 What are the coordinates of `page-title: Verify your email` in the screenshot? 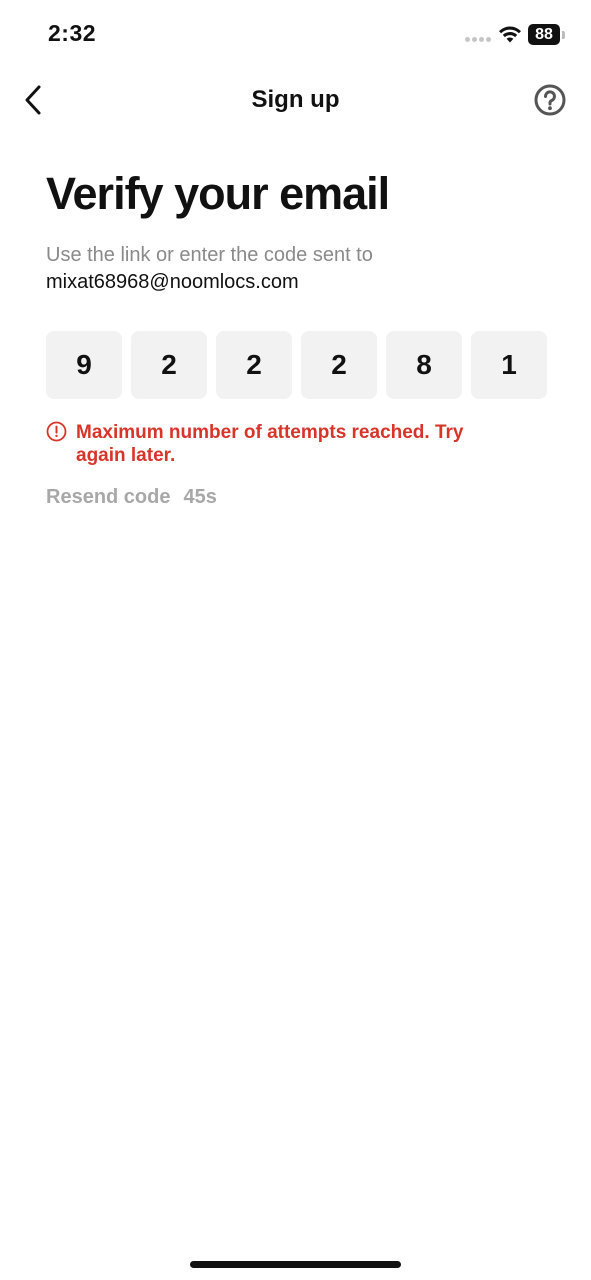 It's located at (218, 193).